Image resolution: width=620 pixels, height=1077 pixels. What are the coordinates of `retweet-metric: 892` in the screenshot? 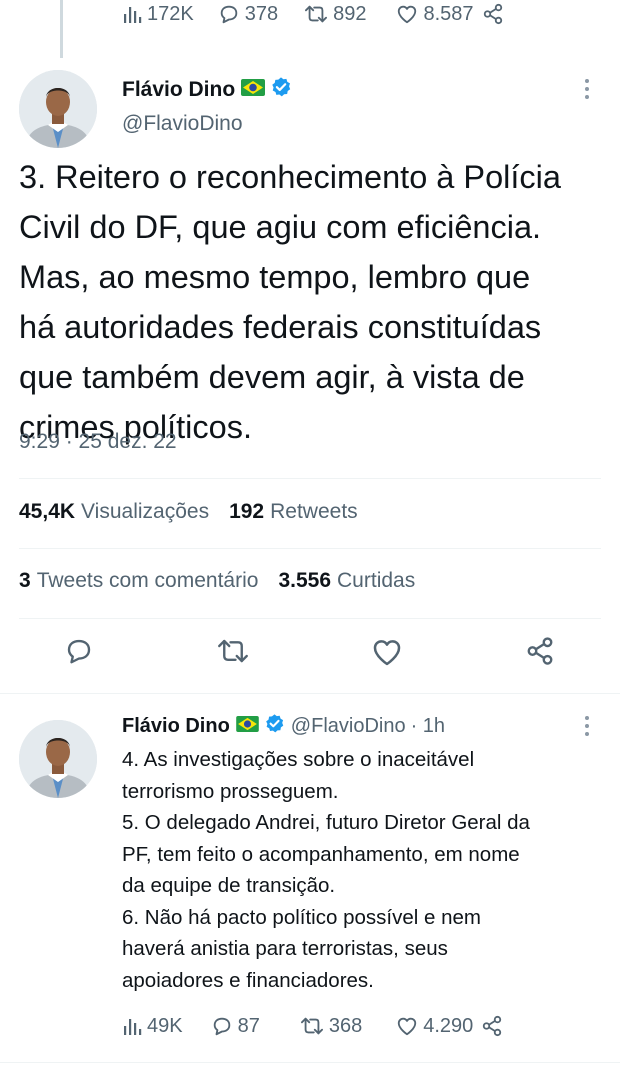 It's located at (335, 14).